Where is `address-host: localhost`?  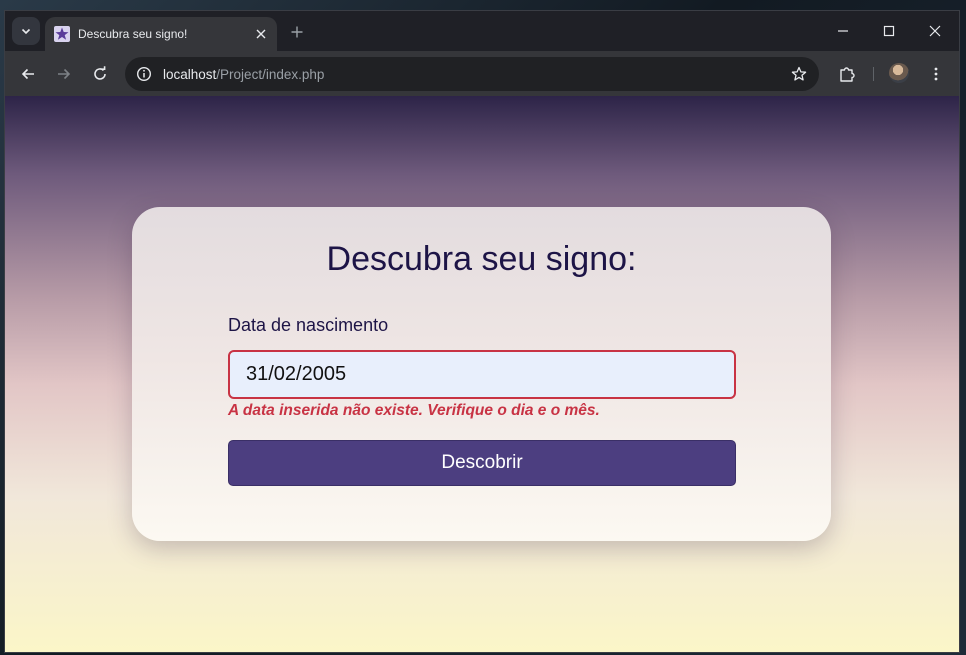
address-host: localhost is located at coordinates (190, 74).